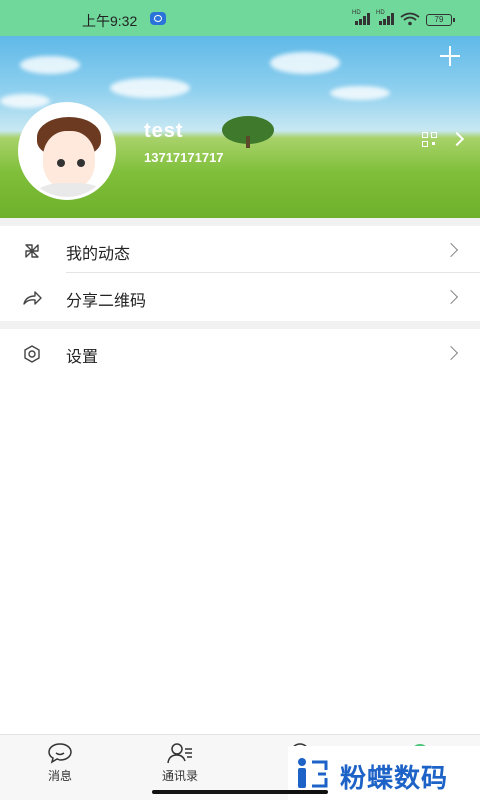 The width and height of the screenshot is (480, 800). Describe the element at coordinates (385, 17) in the screenshot. I see `cell-signal-icon-2: HD` at that location.